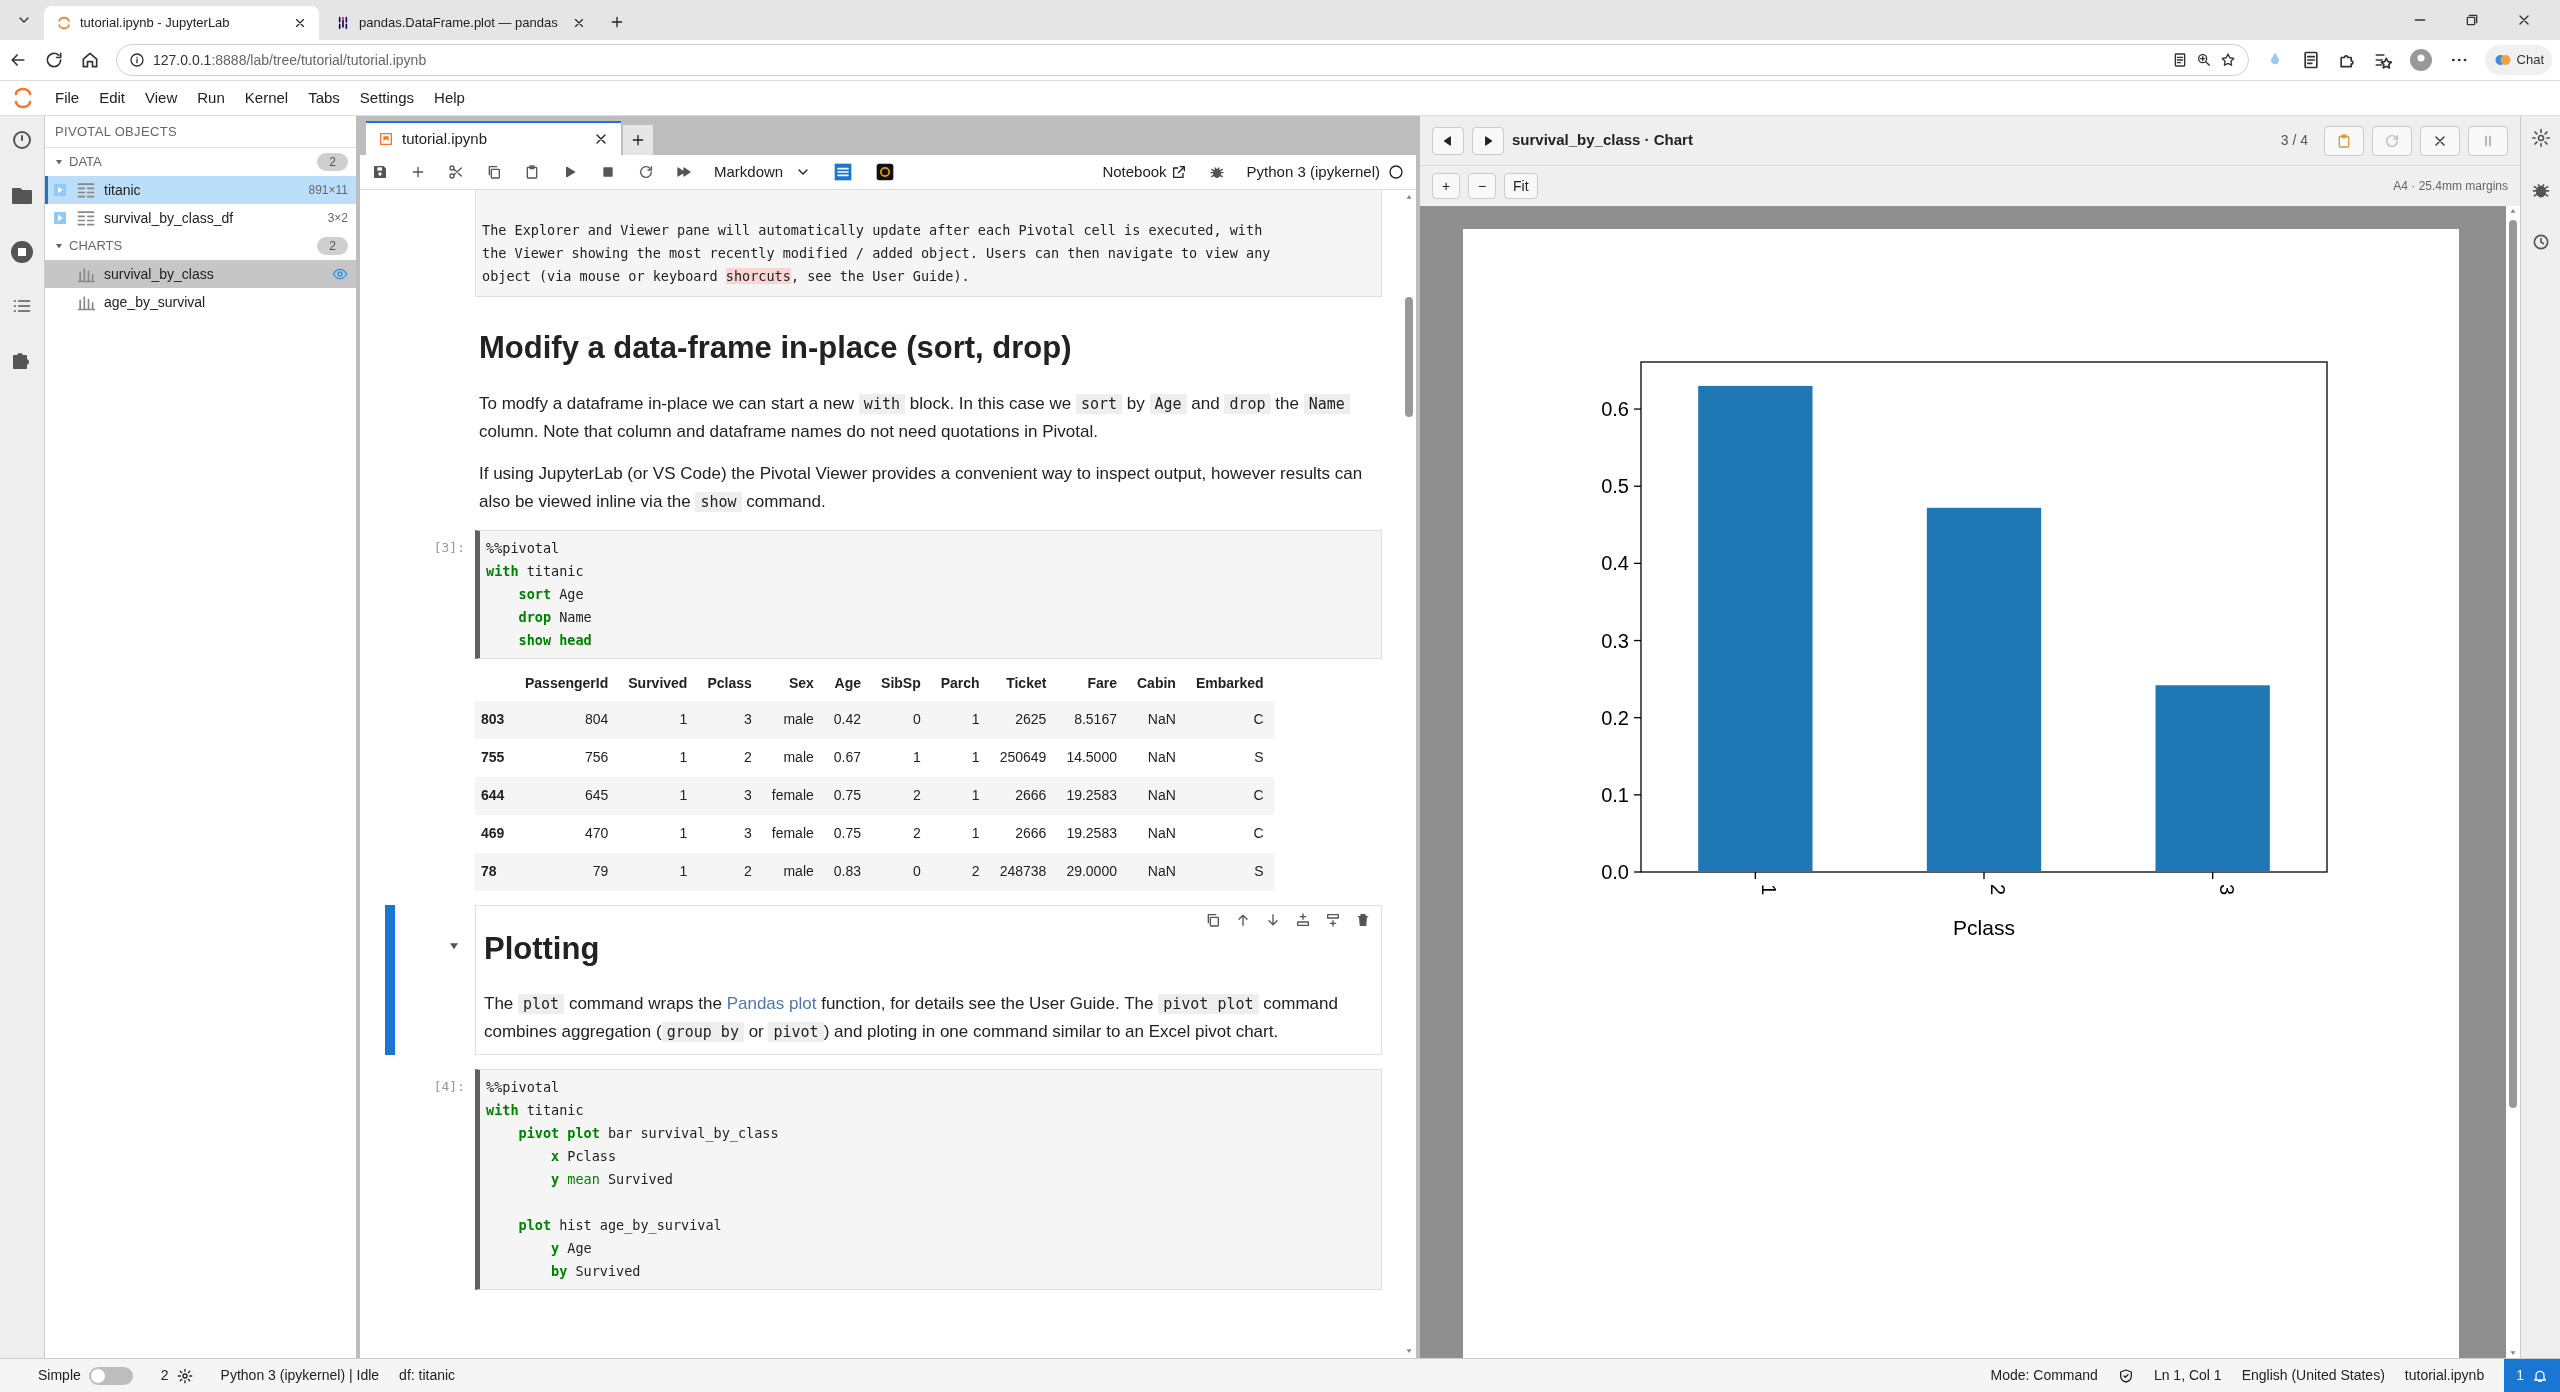 The width and height of the screenshot is (2560, 1392). Describe the element at coordinates (1026, 683) in the screenshot. I see `column-header: Ticket` at that location.